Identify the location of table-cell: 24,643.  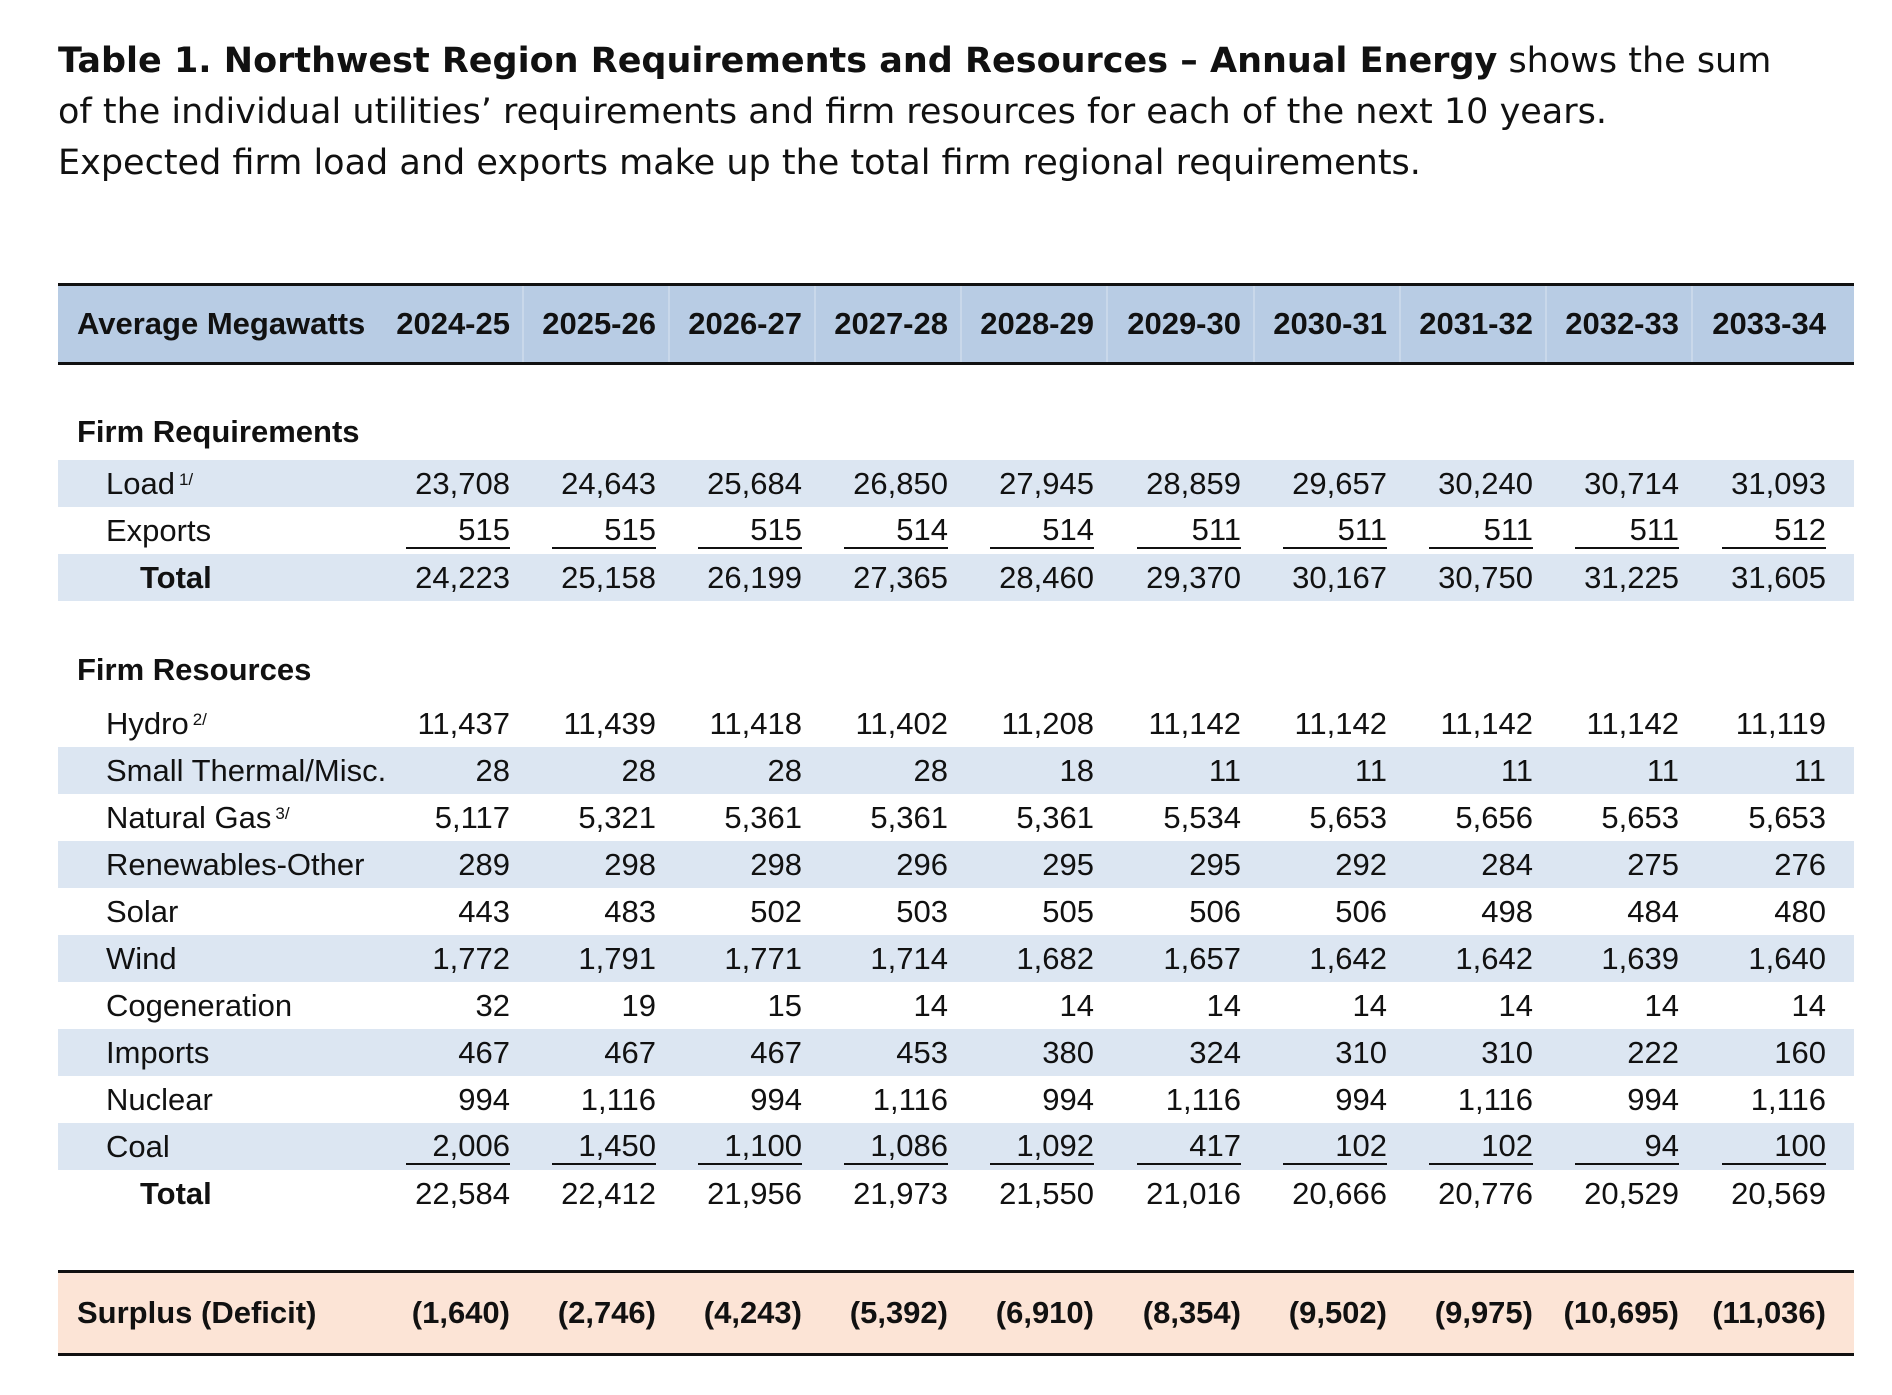
(608, 483).